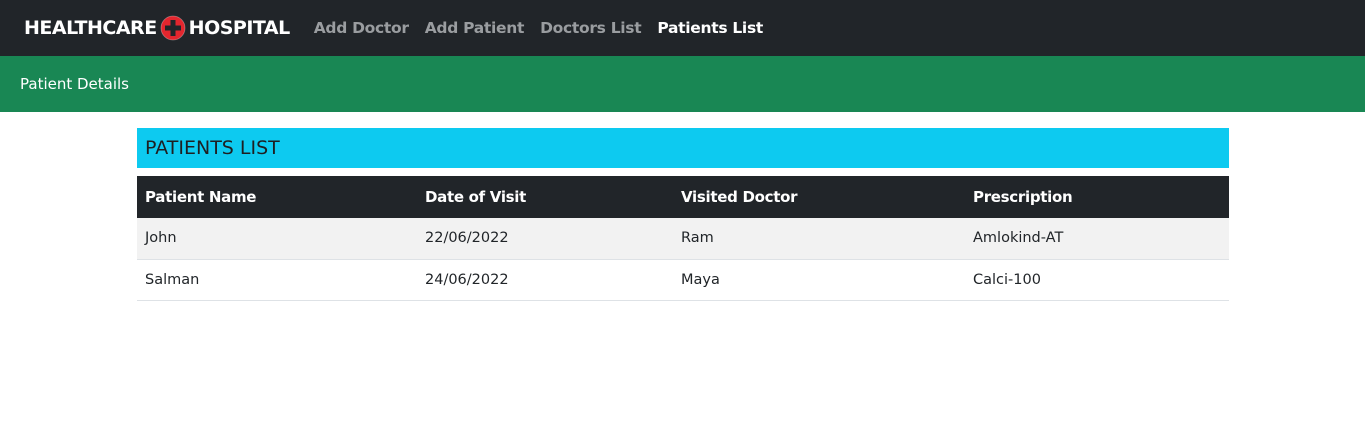  I want to click on patients-list-header: PATIENTS LIST, so click(683, 148).